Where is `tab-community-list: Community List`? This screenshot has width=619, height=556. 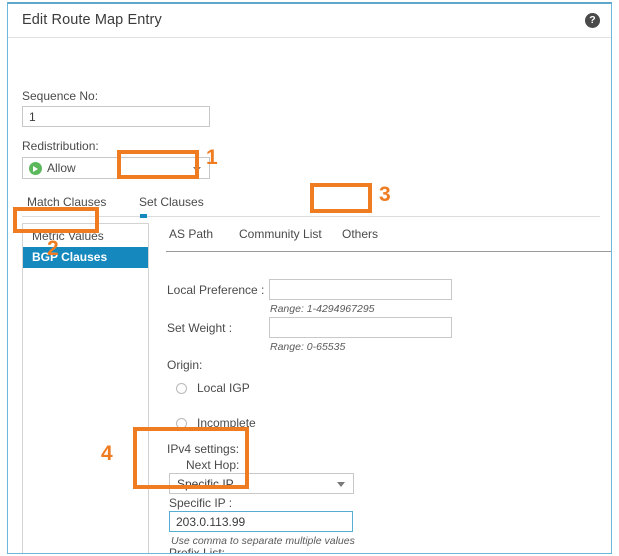
tab-community-list: Community List is located at coordinates (280, 234).